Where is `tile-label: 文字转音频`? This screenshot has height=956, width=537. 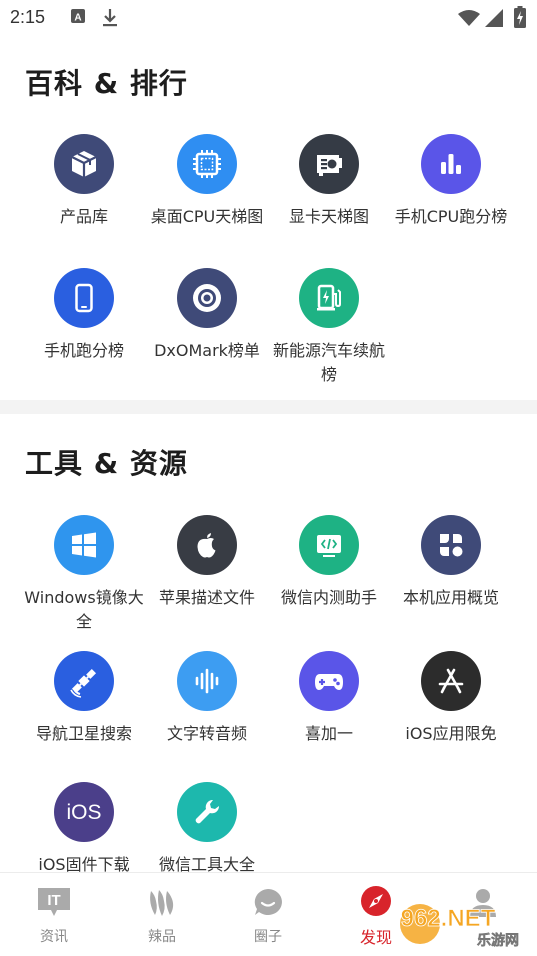
tile-label: 文字转音频 is located at coordinates (206, 733).